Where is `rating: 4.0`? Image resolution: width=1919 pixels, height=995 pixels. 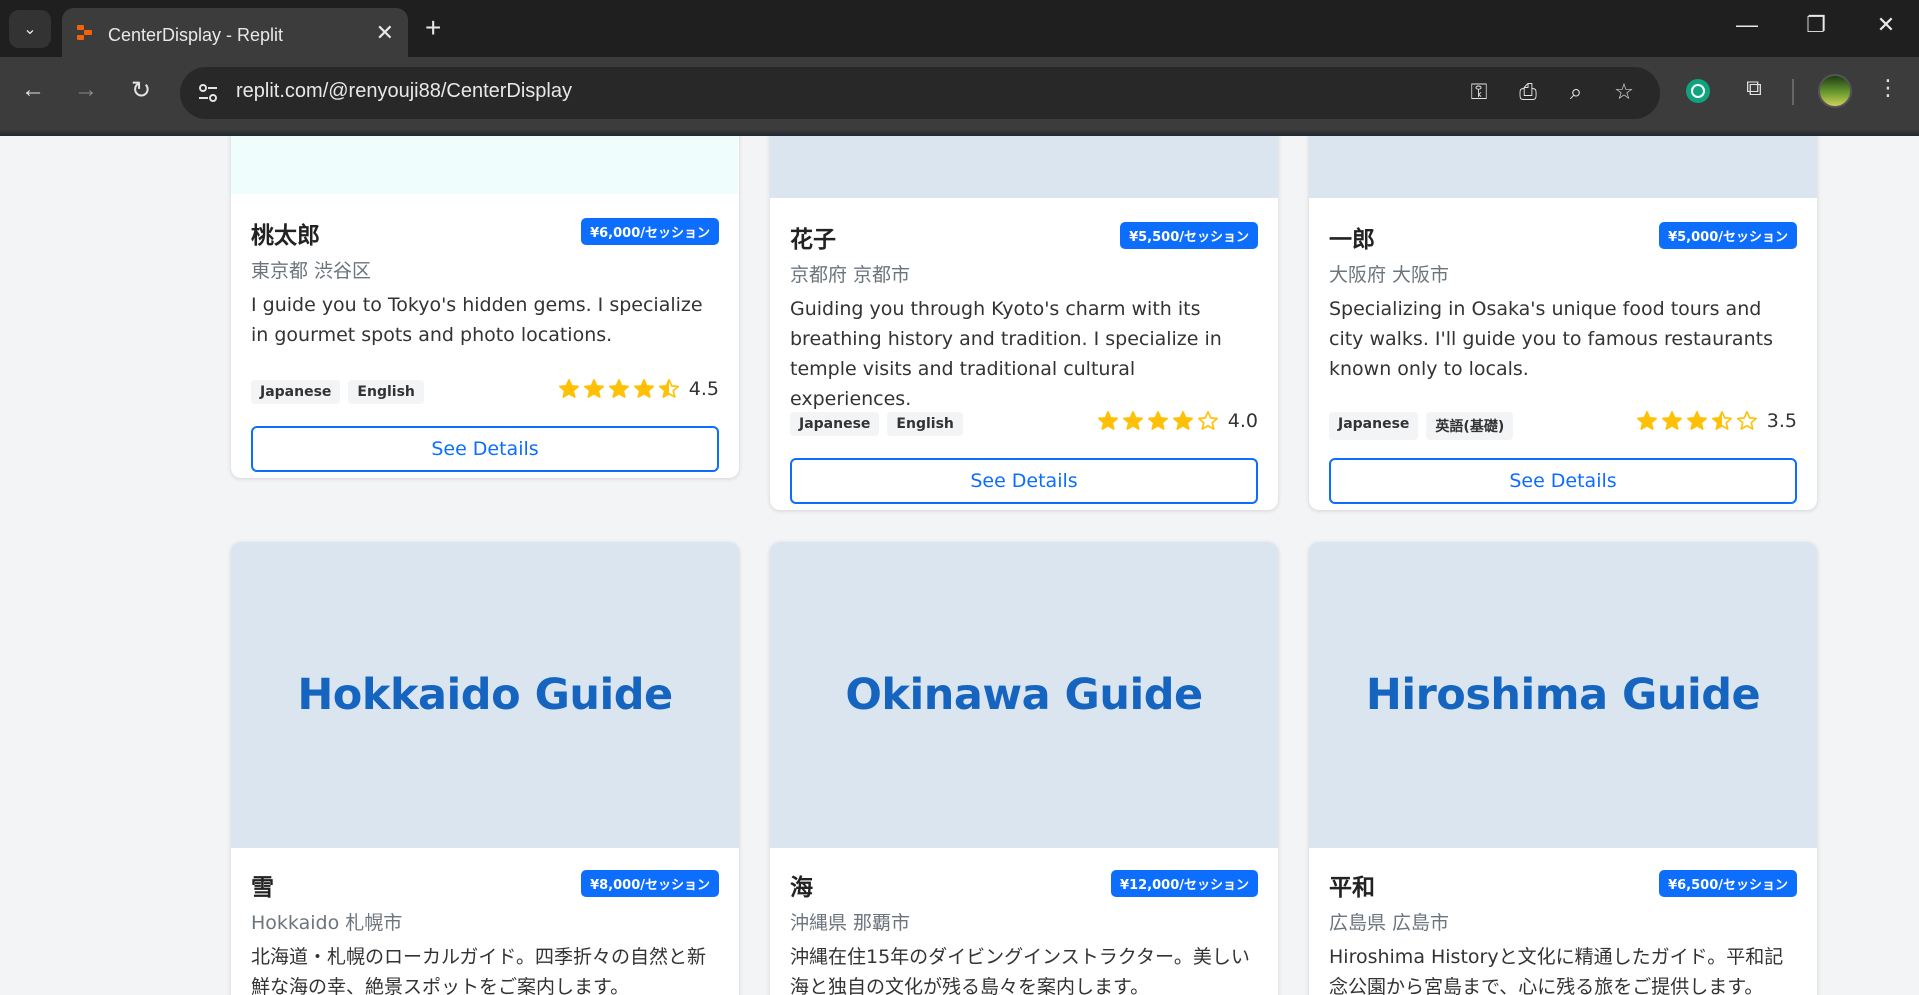
rating: 4.0 is located at coordinates (1177, 421).